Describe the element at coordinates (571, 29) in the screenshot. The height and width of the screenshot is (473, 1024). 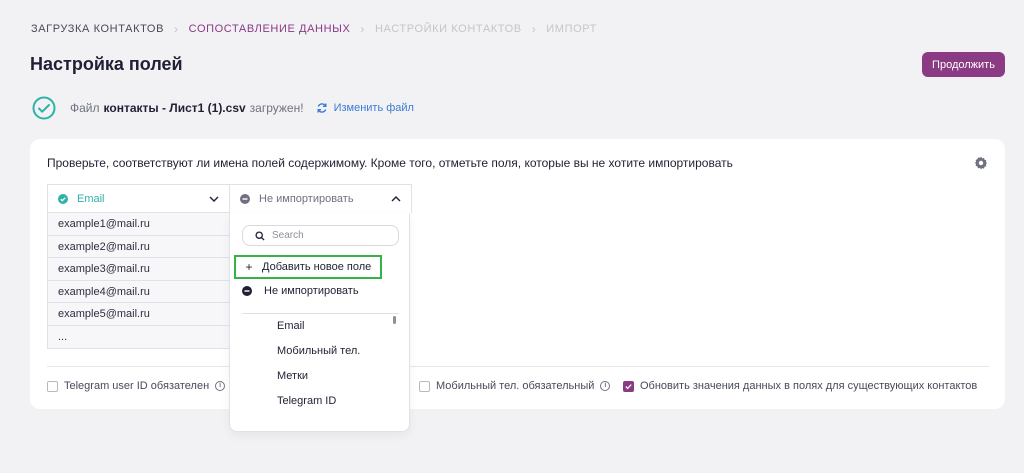
I see `breadcrumb-step-import: Импорт` at that location.